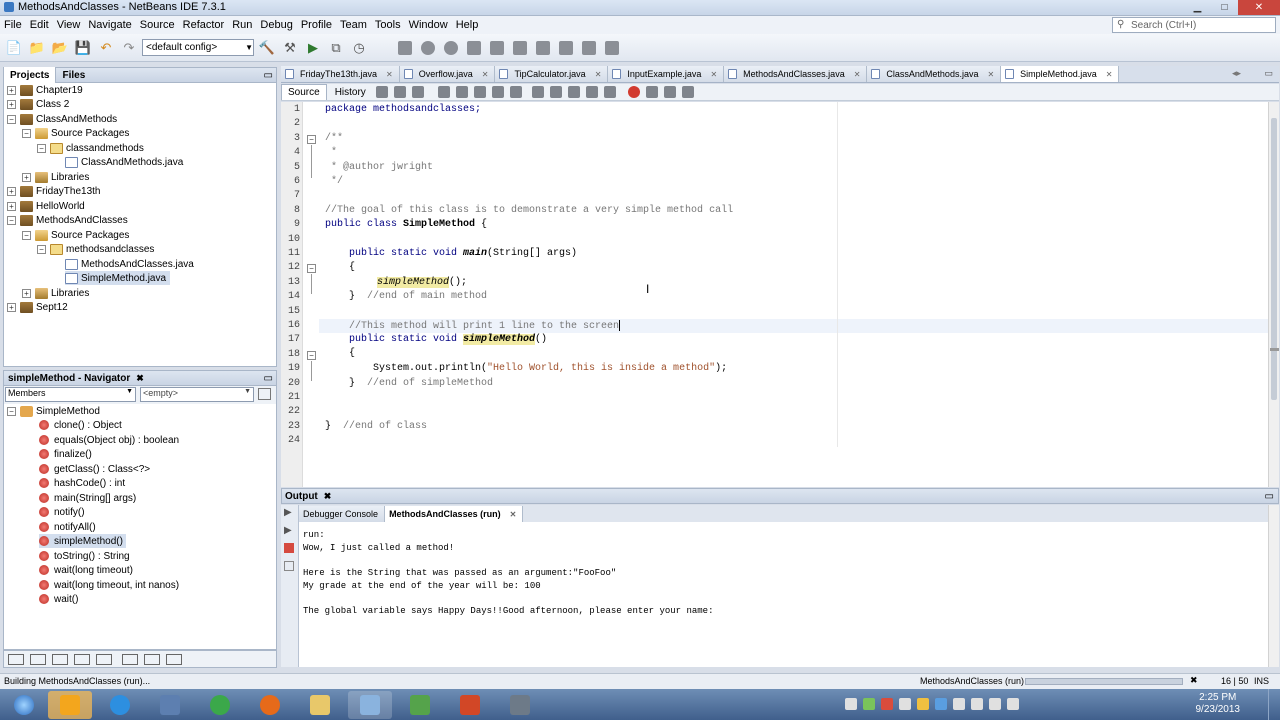  Describe the element at coordinates (543, 48) in the screenshot. I see `run-to-cursor-icon` at that location.